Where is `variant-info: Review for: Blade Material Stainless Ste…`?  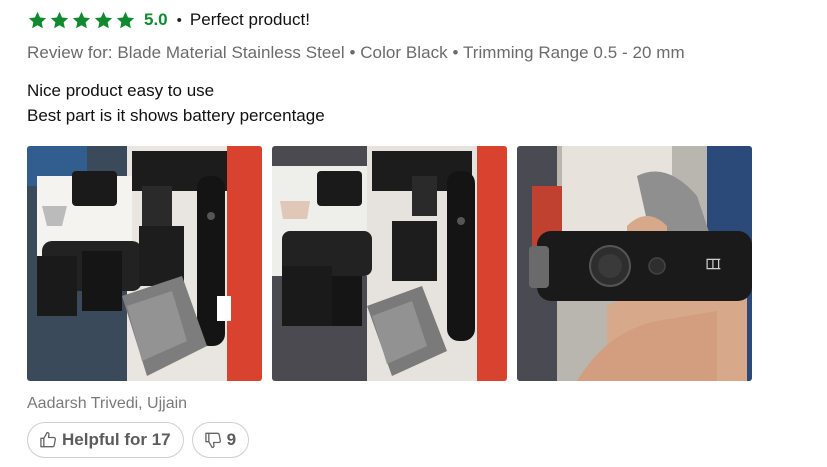
variant-info: Review for: Blade Material Stainless Ste… is located at coordinates (356, 52).